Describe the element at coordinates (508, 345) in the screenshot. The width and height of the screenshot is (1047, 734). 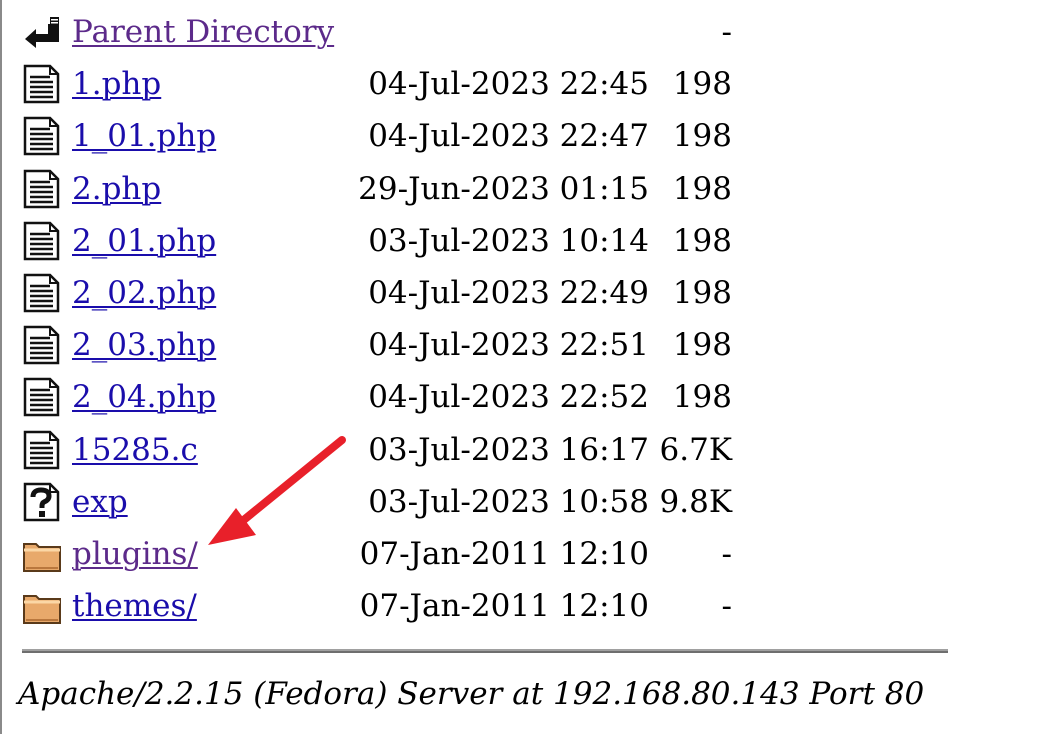
I see `file-date: 04-Jul-2023 22:51` at that location.